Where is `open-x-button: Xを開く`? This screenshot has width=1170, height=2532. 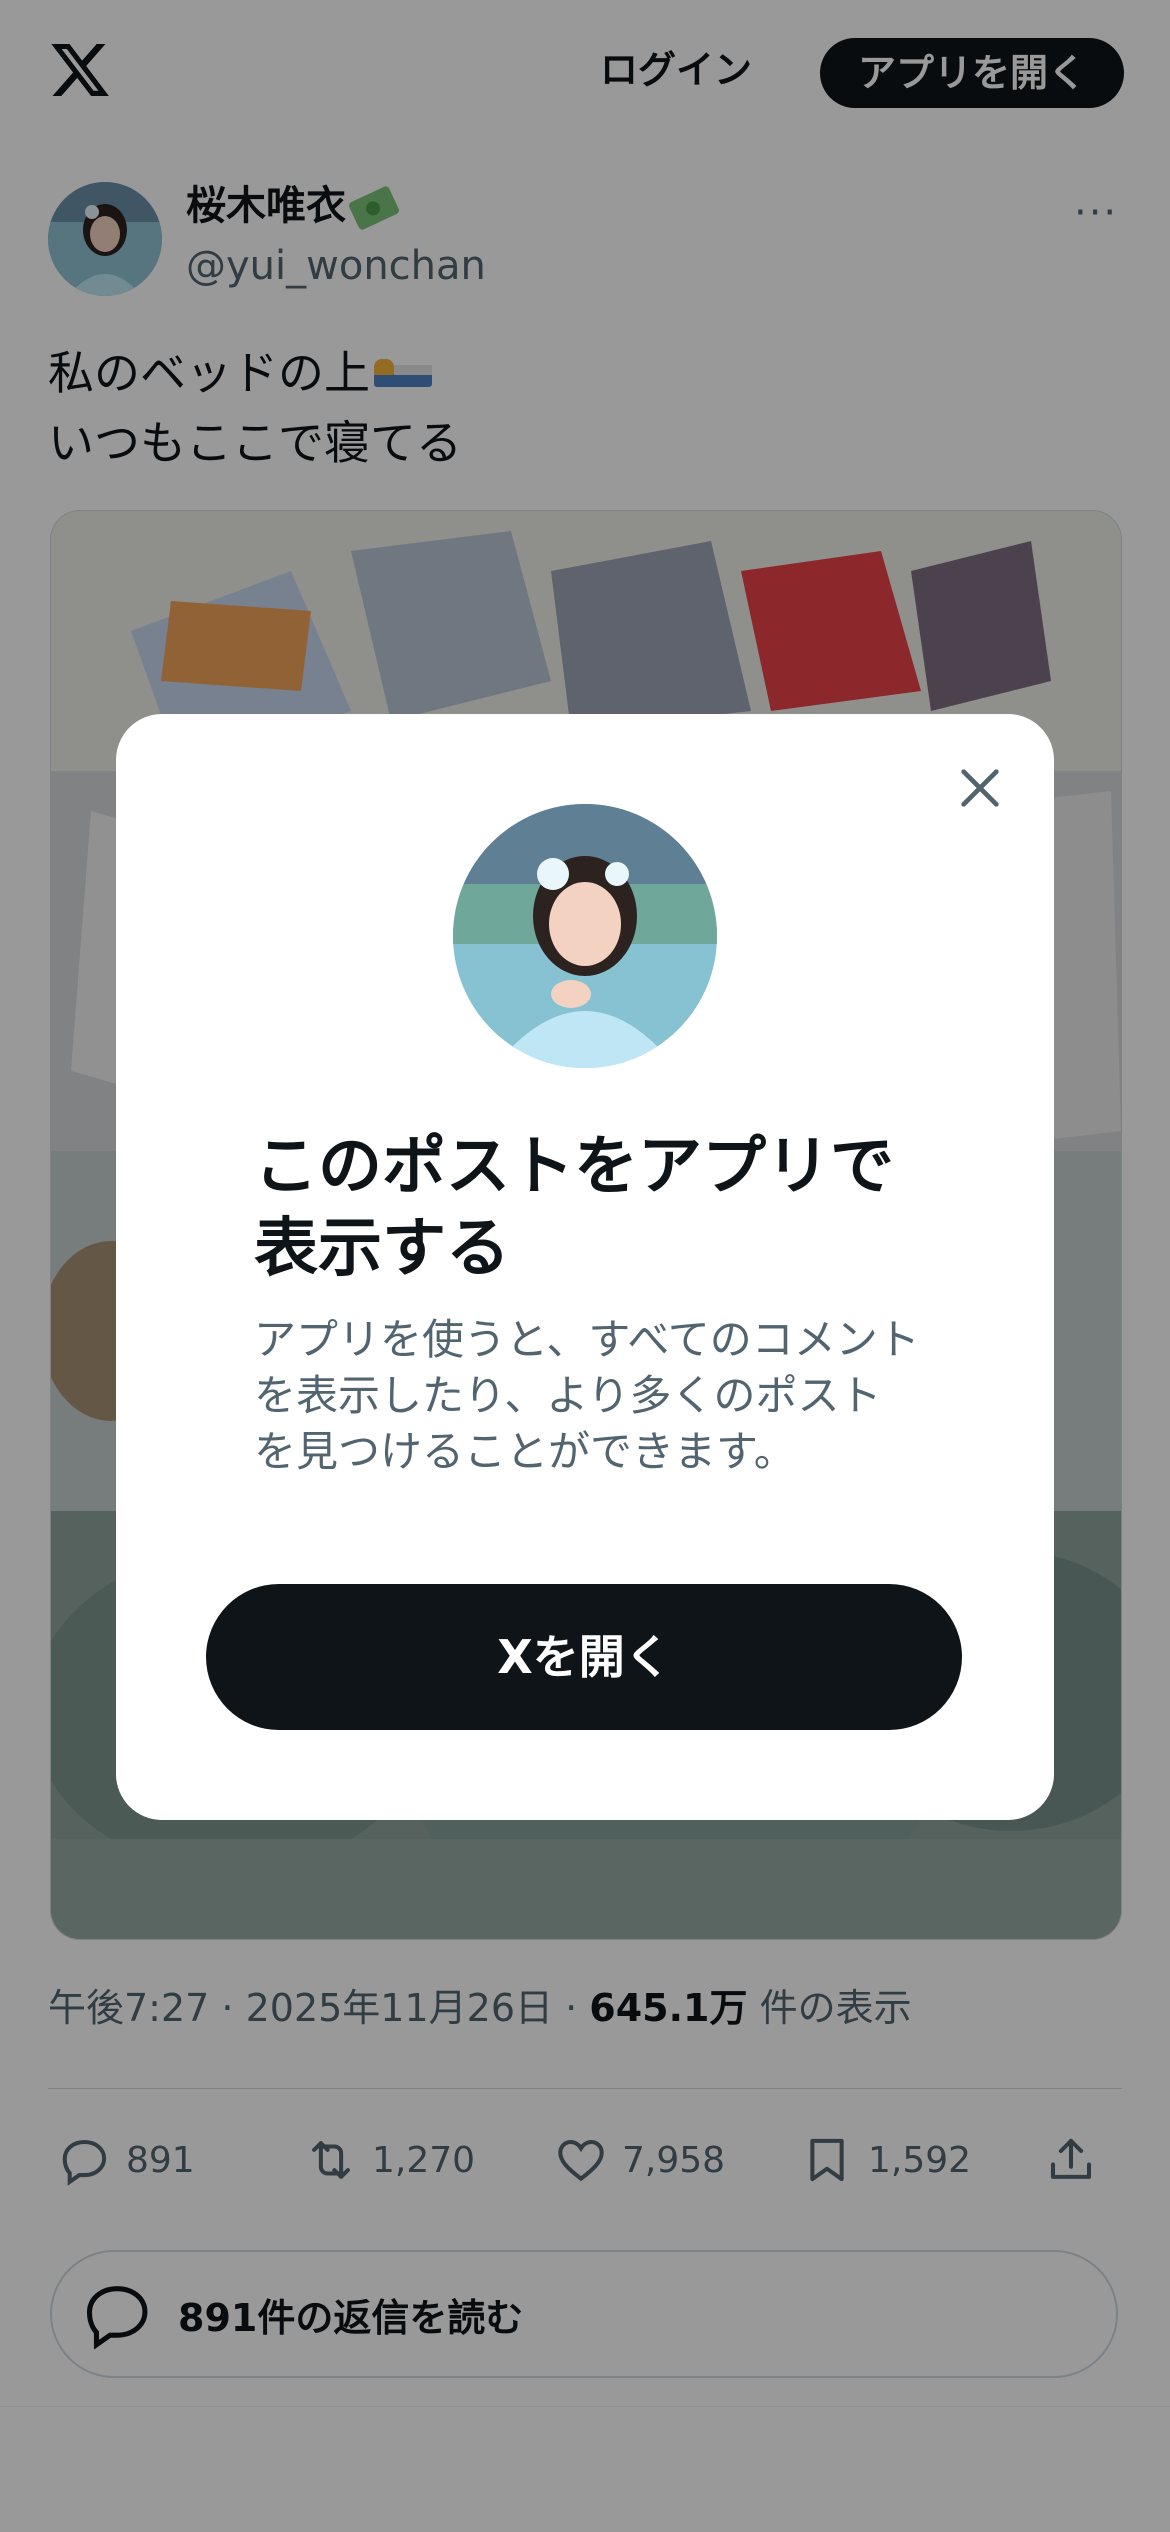 open-x-button: Xを開く is located at coordinates (584, 1657).